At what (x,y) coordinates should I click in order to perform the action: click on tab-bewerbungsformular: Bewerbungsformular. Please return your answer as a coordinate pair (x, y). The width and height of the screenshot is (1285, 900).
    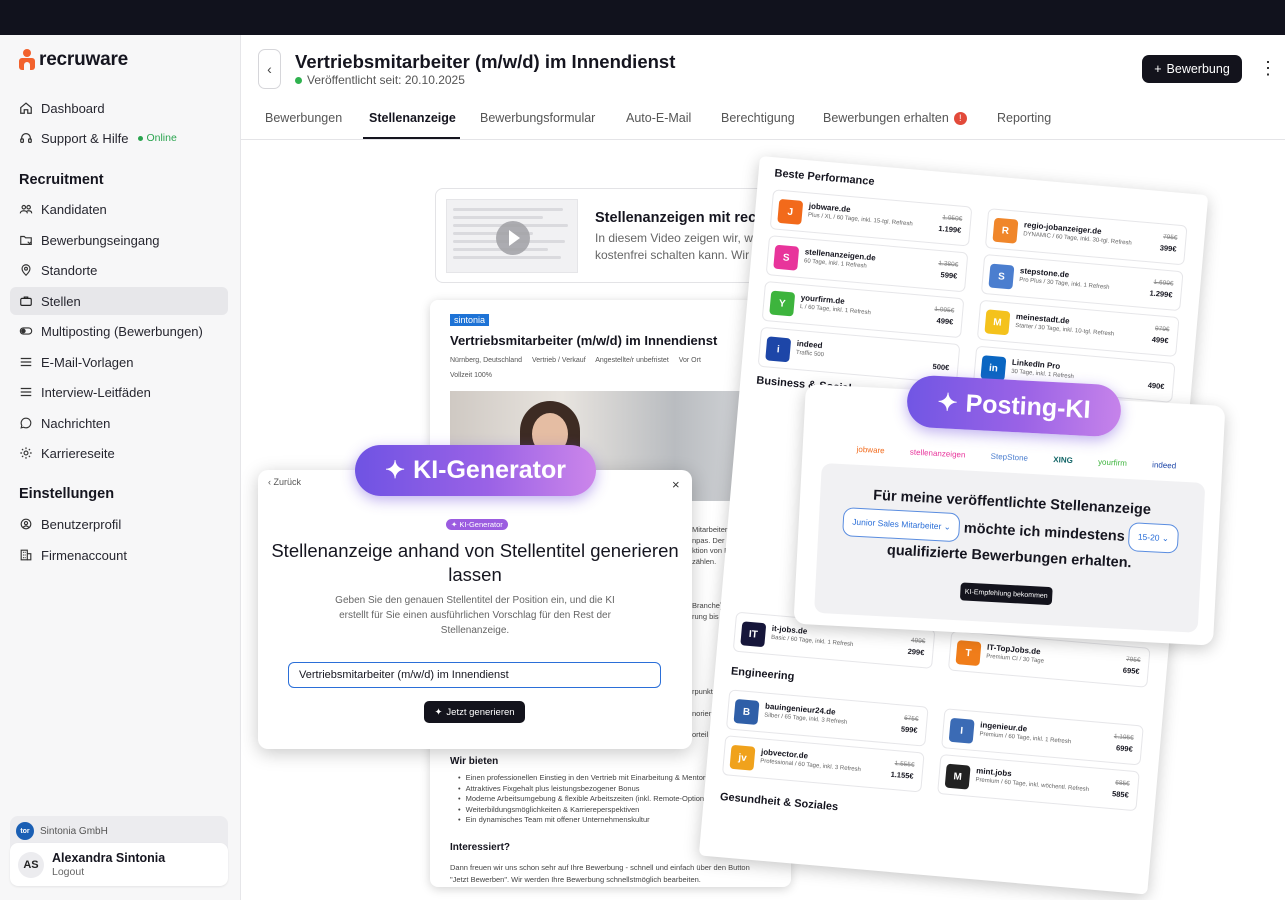
    Looking at the image, I should click on (537, 118).